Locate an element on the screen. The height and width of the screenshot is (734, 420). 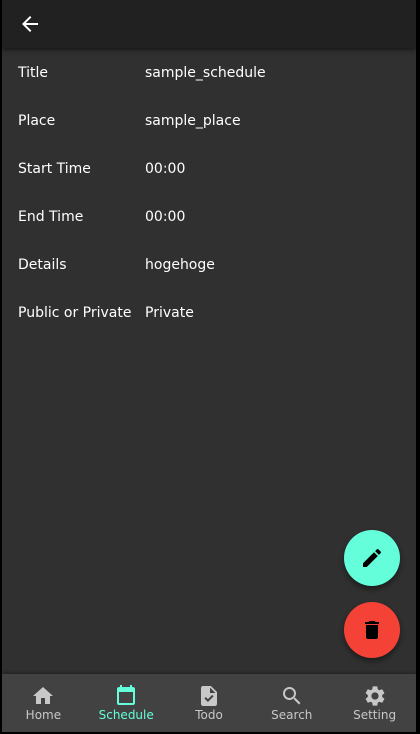
detail-row-end-time: End Time 00:00 is located at coordinates (209, 218).